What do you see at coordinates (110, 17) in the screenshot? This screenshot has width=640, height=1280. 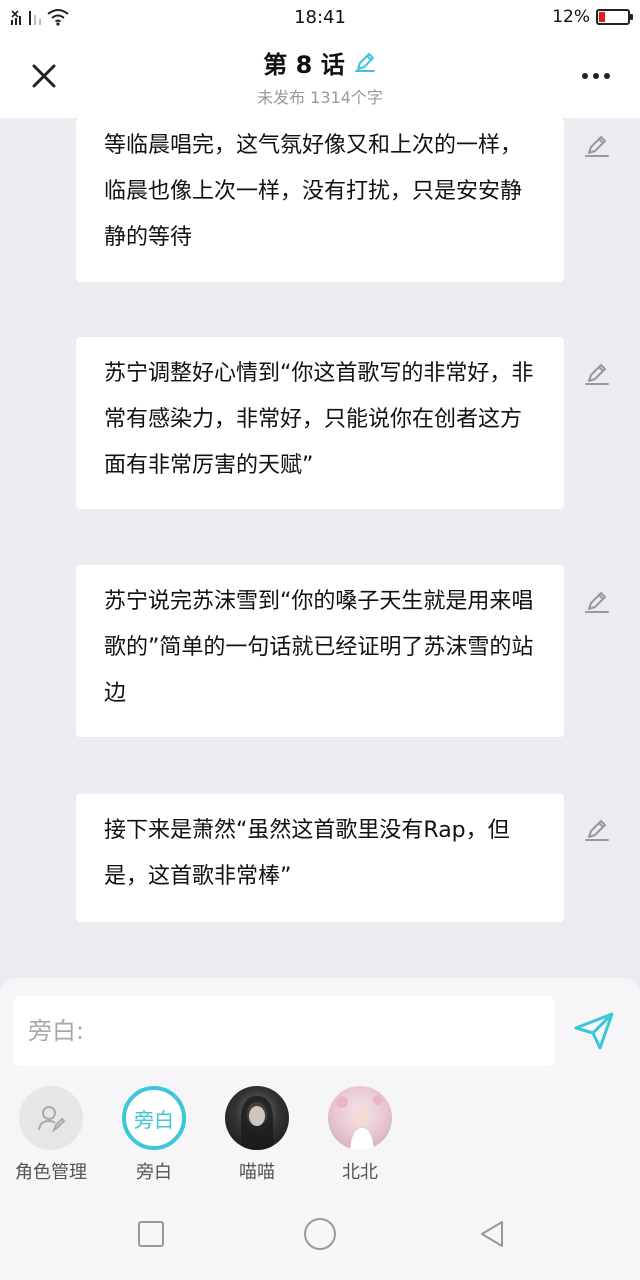 I see `status-left` at bounding box center [110, 17].